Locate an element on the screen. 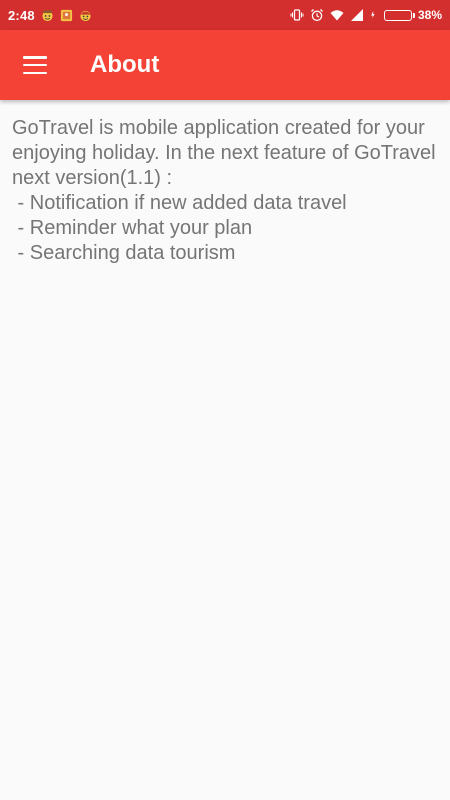 The image size is (450, 800). status-time: 2:48 is located at coordinates (21, 15).